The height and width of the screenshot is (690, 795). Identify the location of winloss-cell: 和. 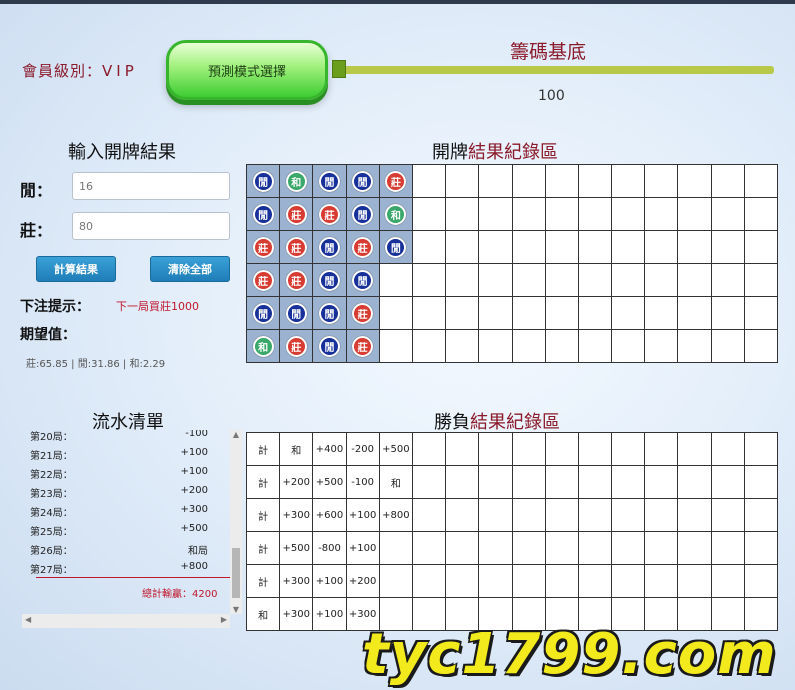
(263, 614).